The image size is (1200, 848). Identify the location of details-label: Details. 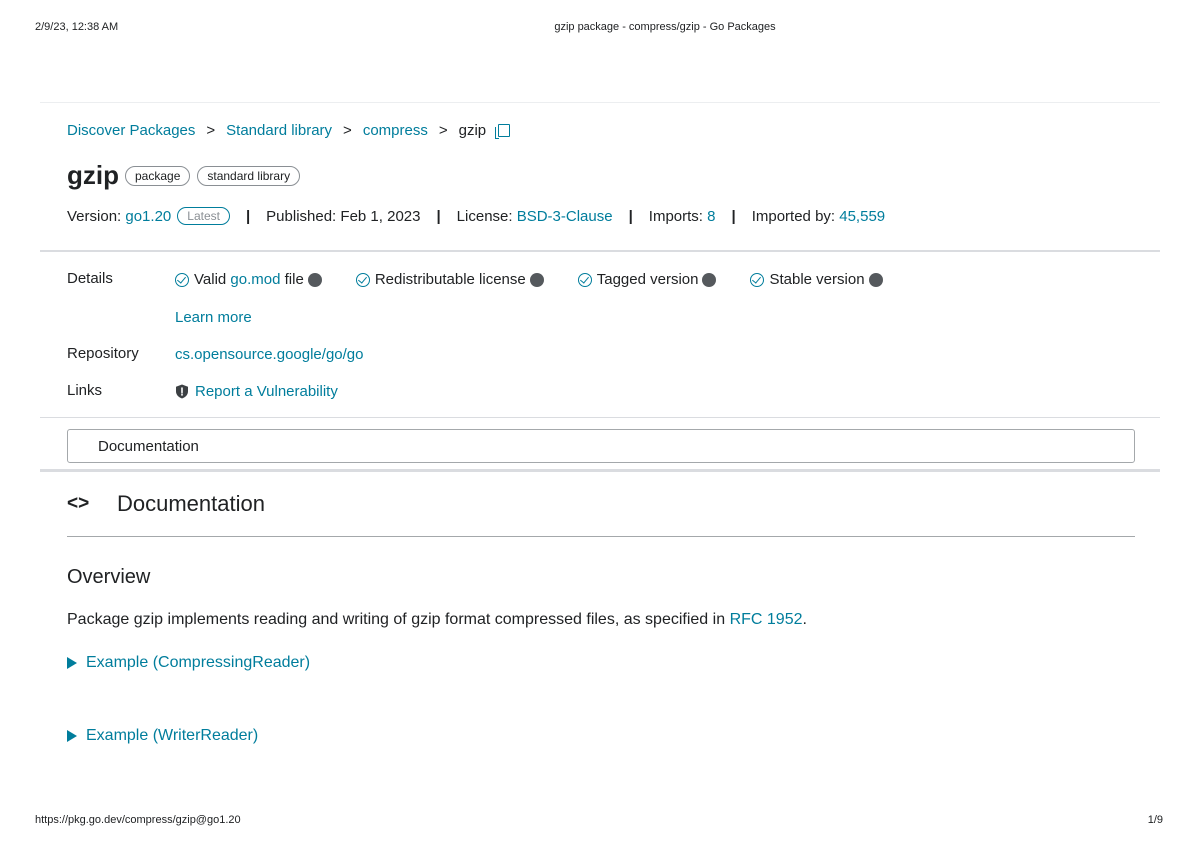
(90, 278).